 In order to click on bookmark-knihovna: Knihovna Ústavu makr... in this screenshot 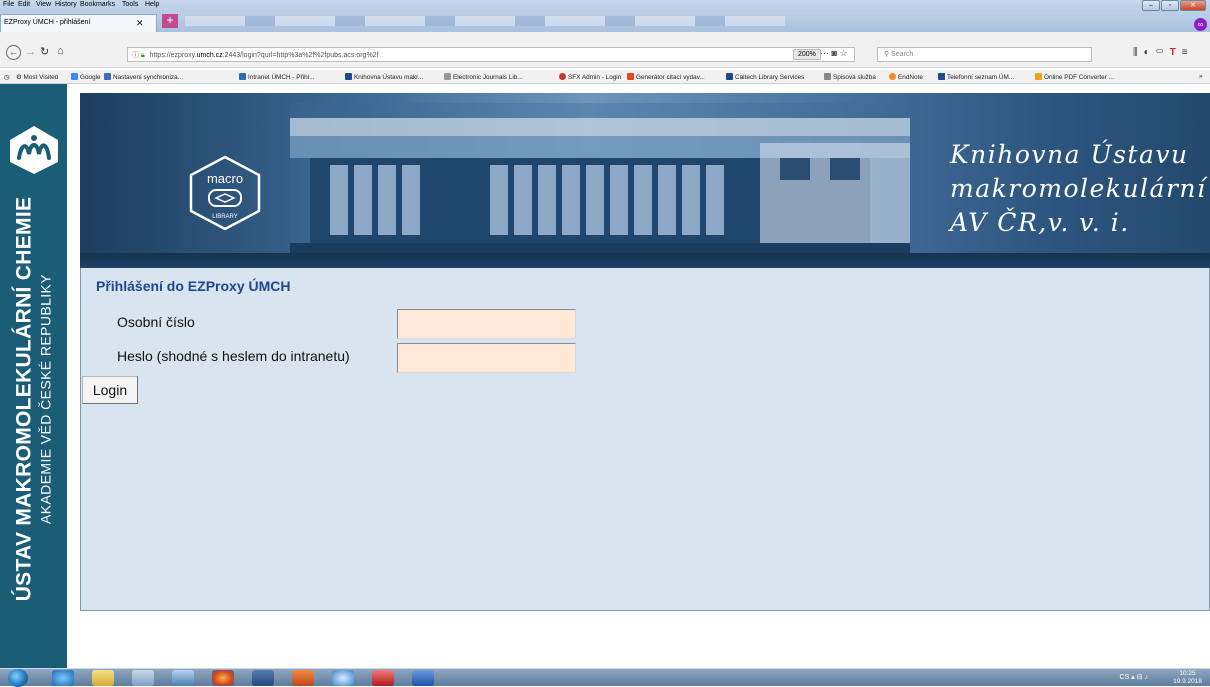, I will do `click(384, 77)`.